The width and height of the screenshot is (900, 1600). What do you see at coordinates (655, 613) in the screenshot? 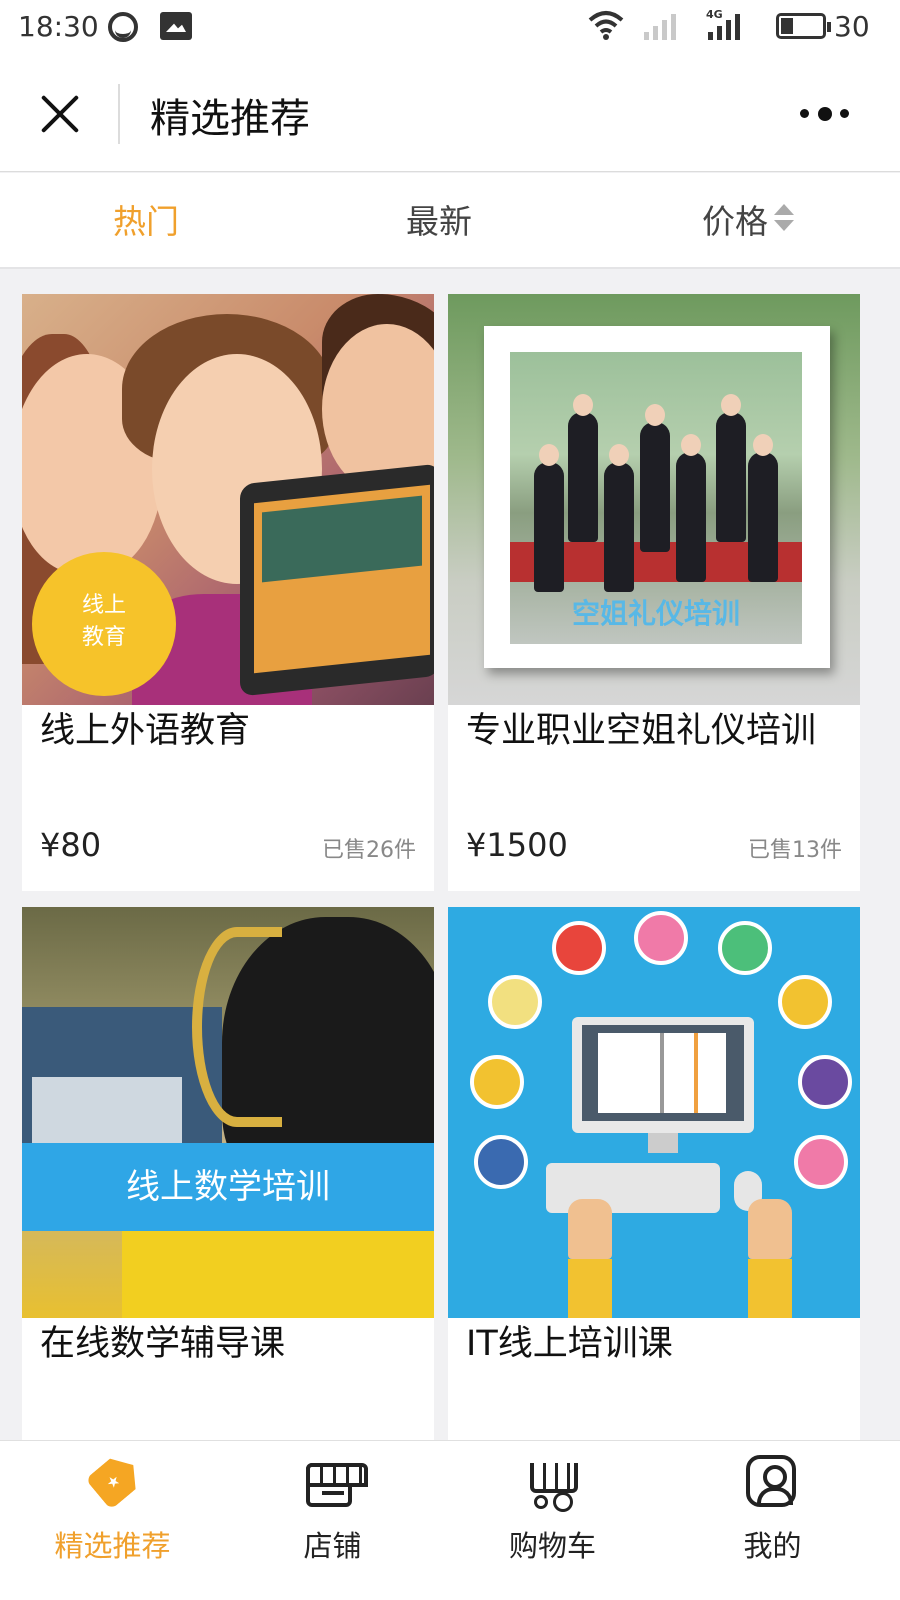
I see `image-caption: 空姐礼仪培训` at bounding box center [655, 613].